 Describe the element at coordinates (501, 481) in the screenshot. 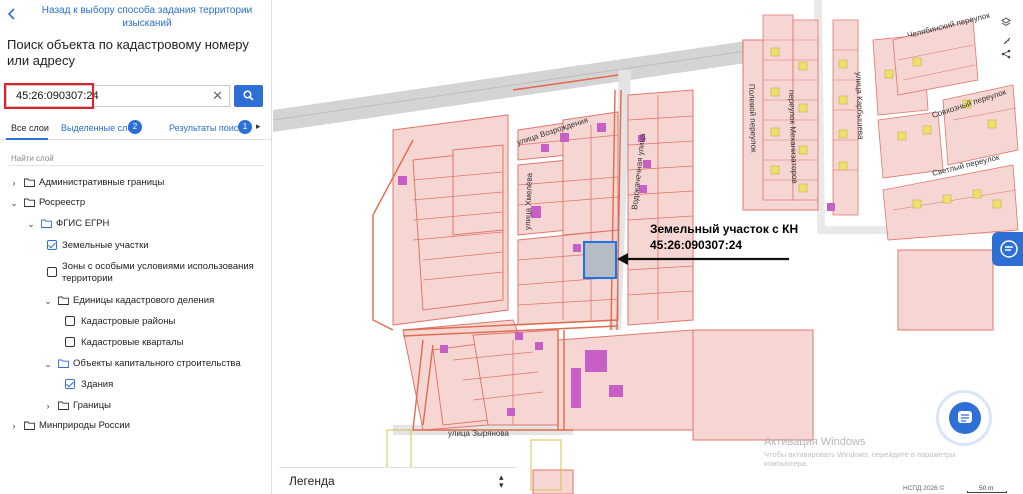

I see `expand-toggle-icon: ▴ ▾` at that location.